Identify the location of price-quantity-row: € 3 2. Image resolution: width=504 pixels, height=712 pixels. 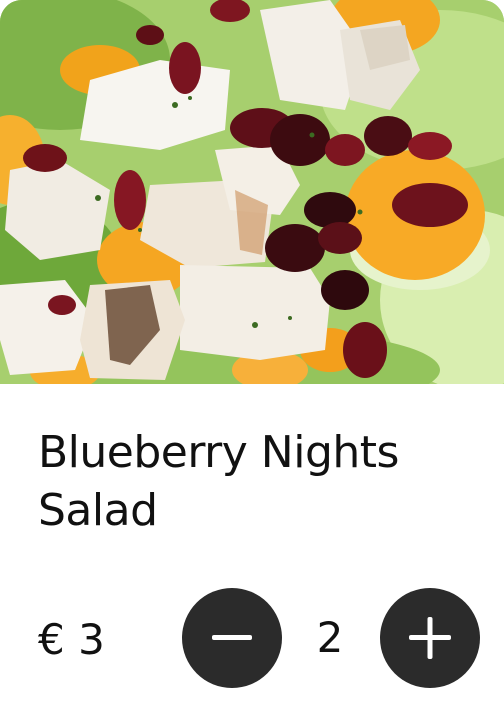
(252, 638).